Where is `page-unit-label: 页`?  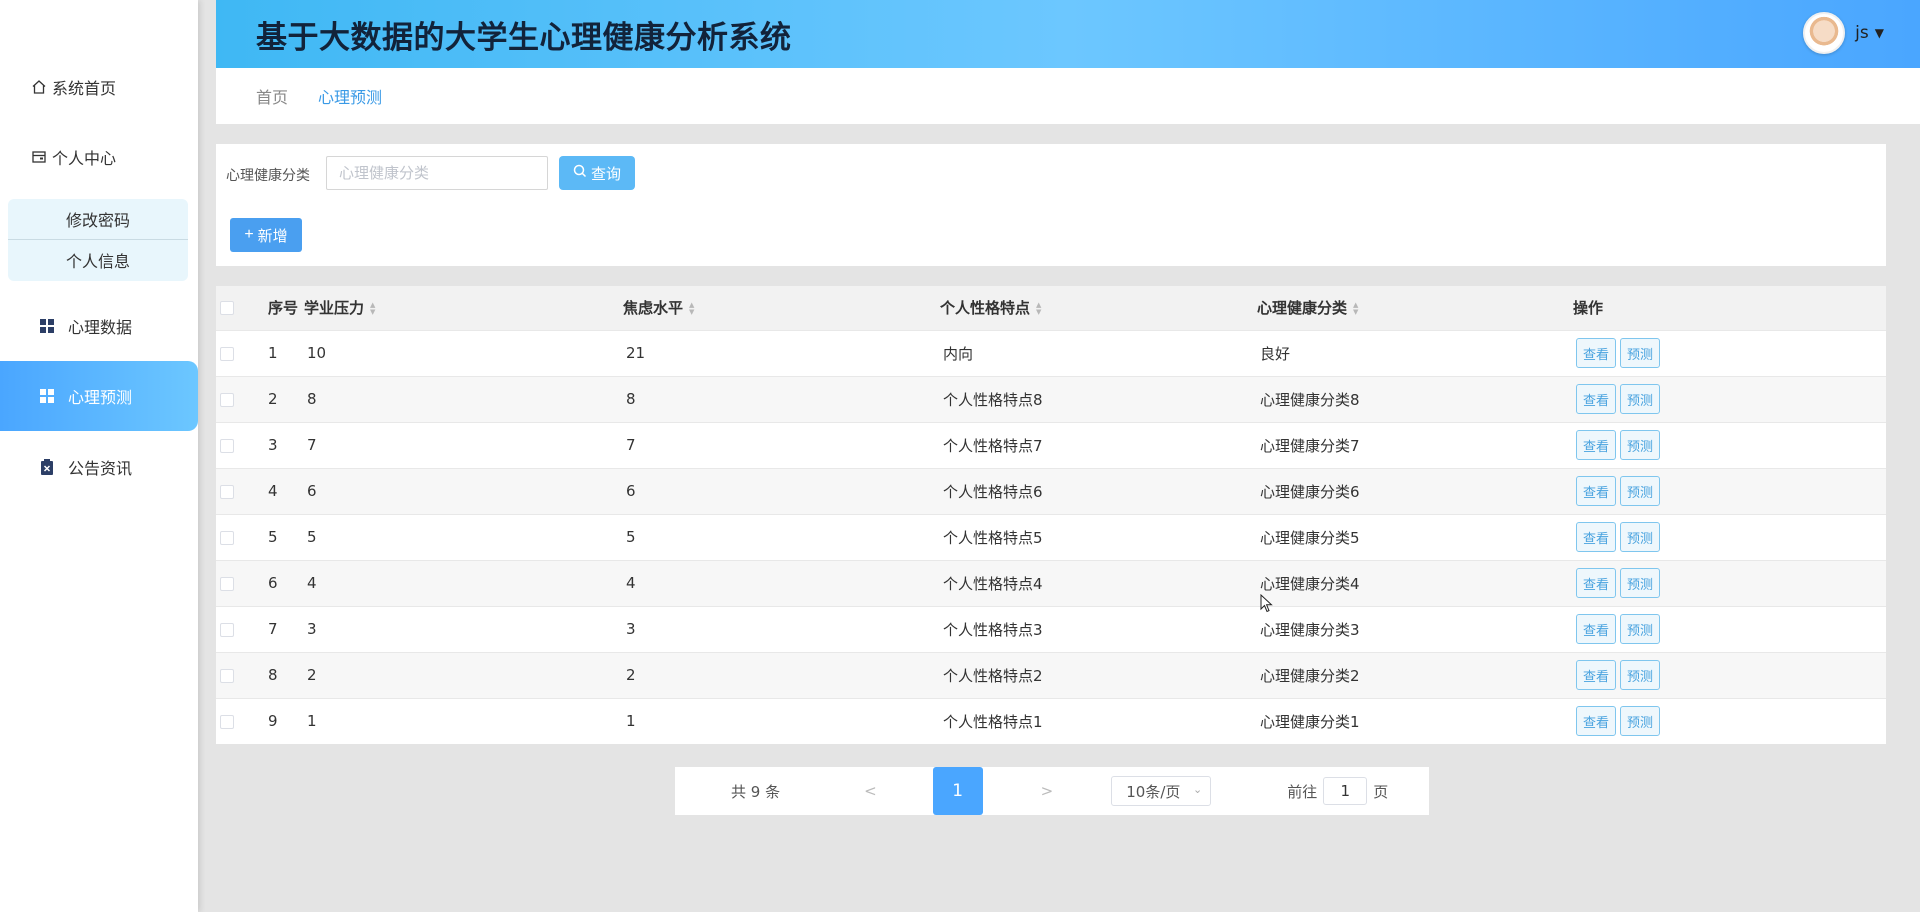 page-unit-label: 页 is located at coordinates (1381, 791).